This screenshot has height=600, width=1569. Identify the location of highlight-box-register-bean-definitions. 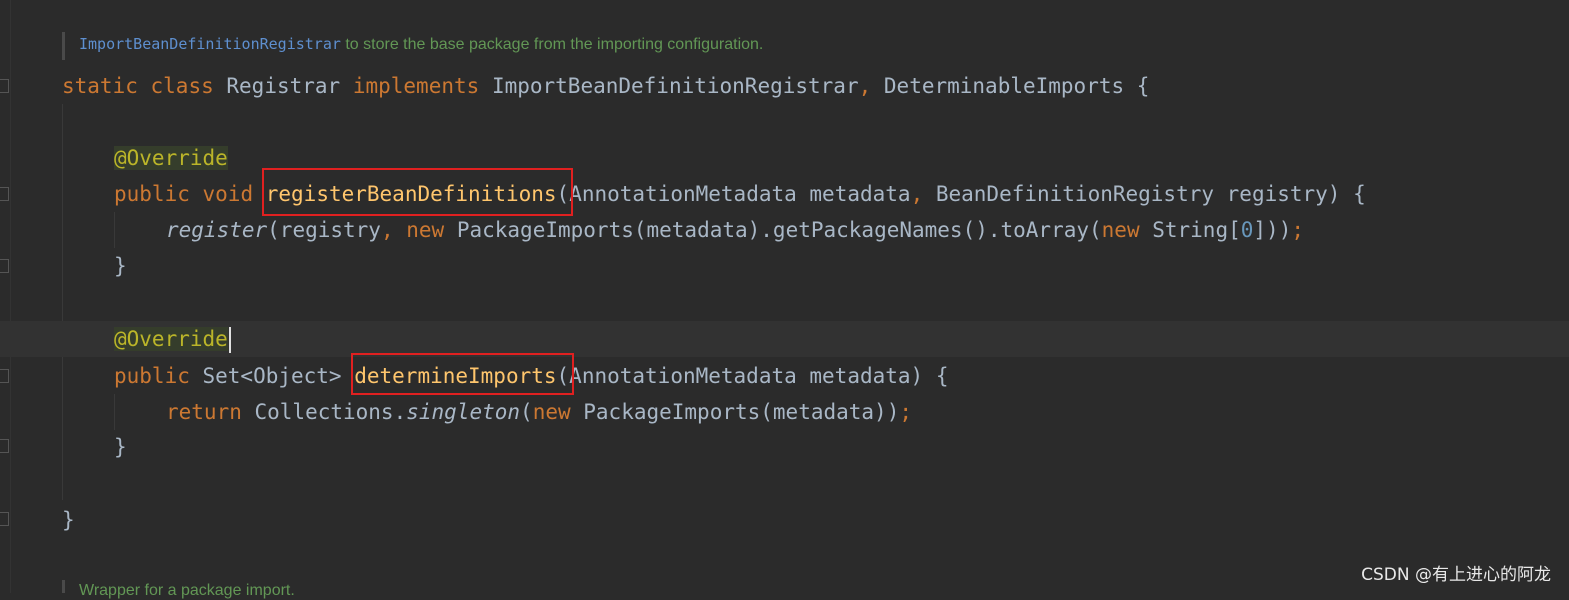
(417, 192).